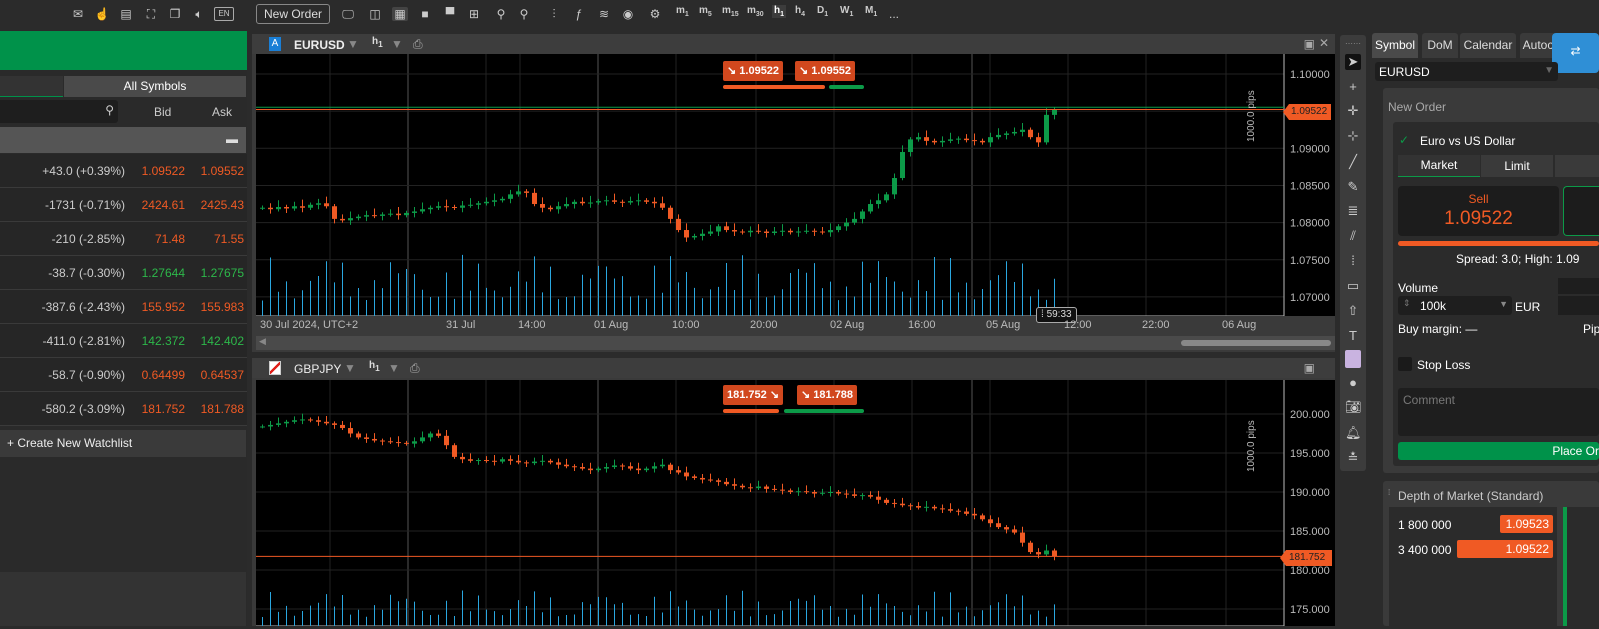 The height and width of the screenshot is (629, 1599). What do you see at coordinates (262, 341) in the screenshot?
I see `scroll-left-icon: ◀` at bounding box center [262, 341].